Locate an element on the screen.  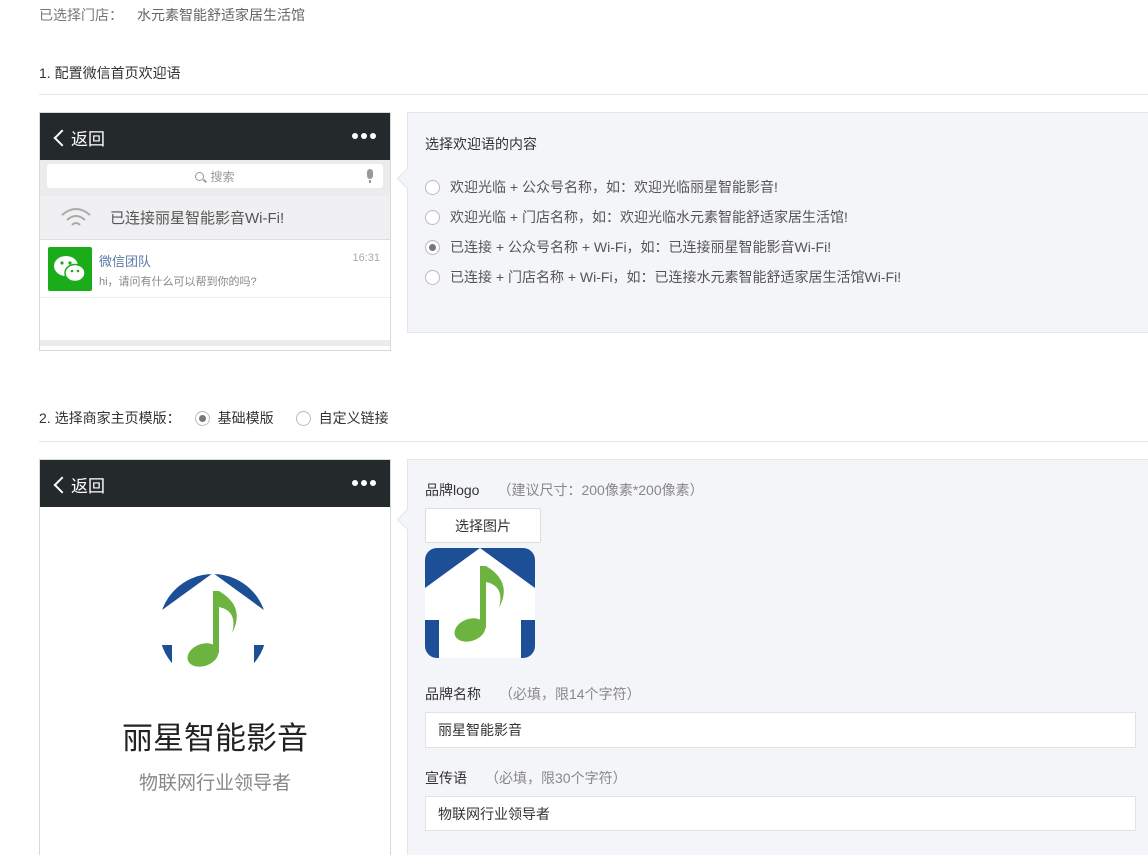
slogan-hint: （必填，限30个字符） is located at coordinates (556, 778).